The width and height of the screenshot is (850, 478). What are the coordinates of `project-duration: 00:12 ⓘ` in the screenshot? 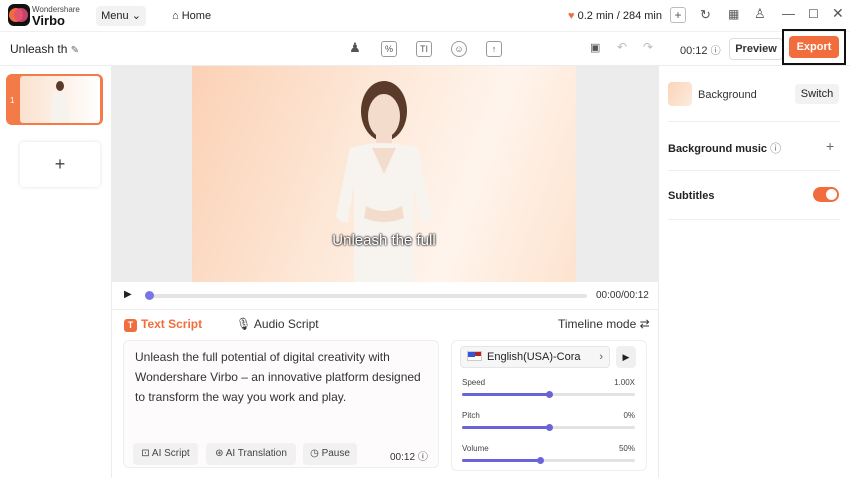 It's located at (700, 49).